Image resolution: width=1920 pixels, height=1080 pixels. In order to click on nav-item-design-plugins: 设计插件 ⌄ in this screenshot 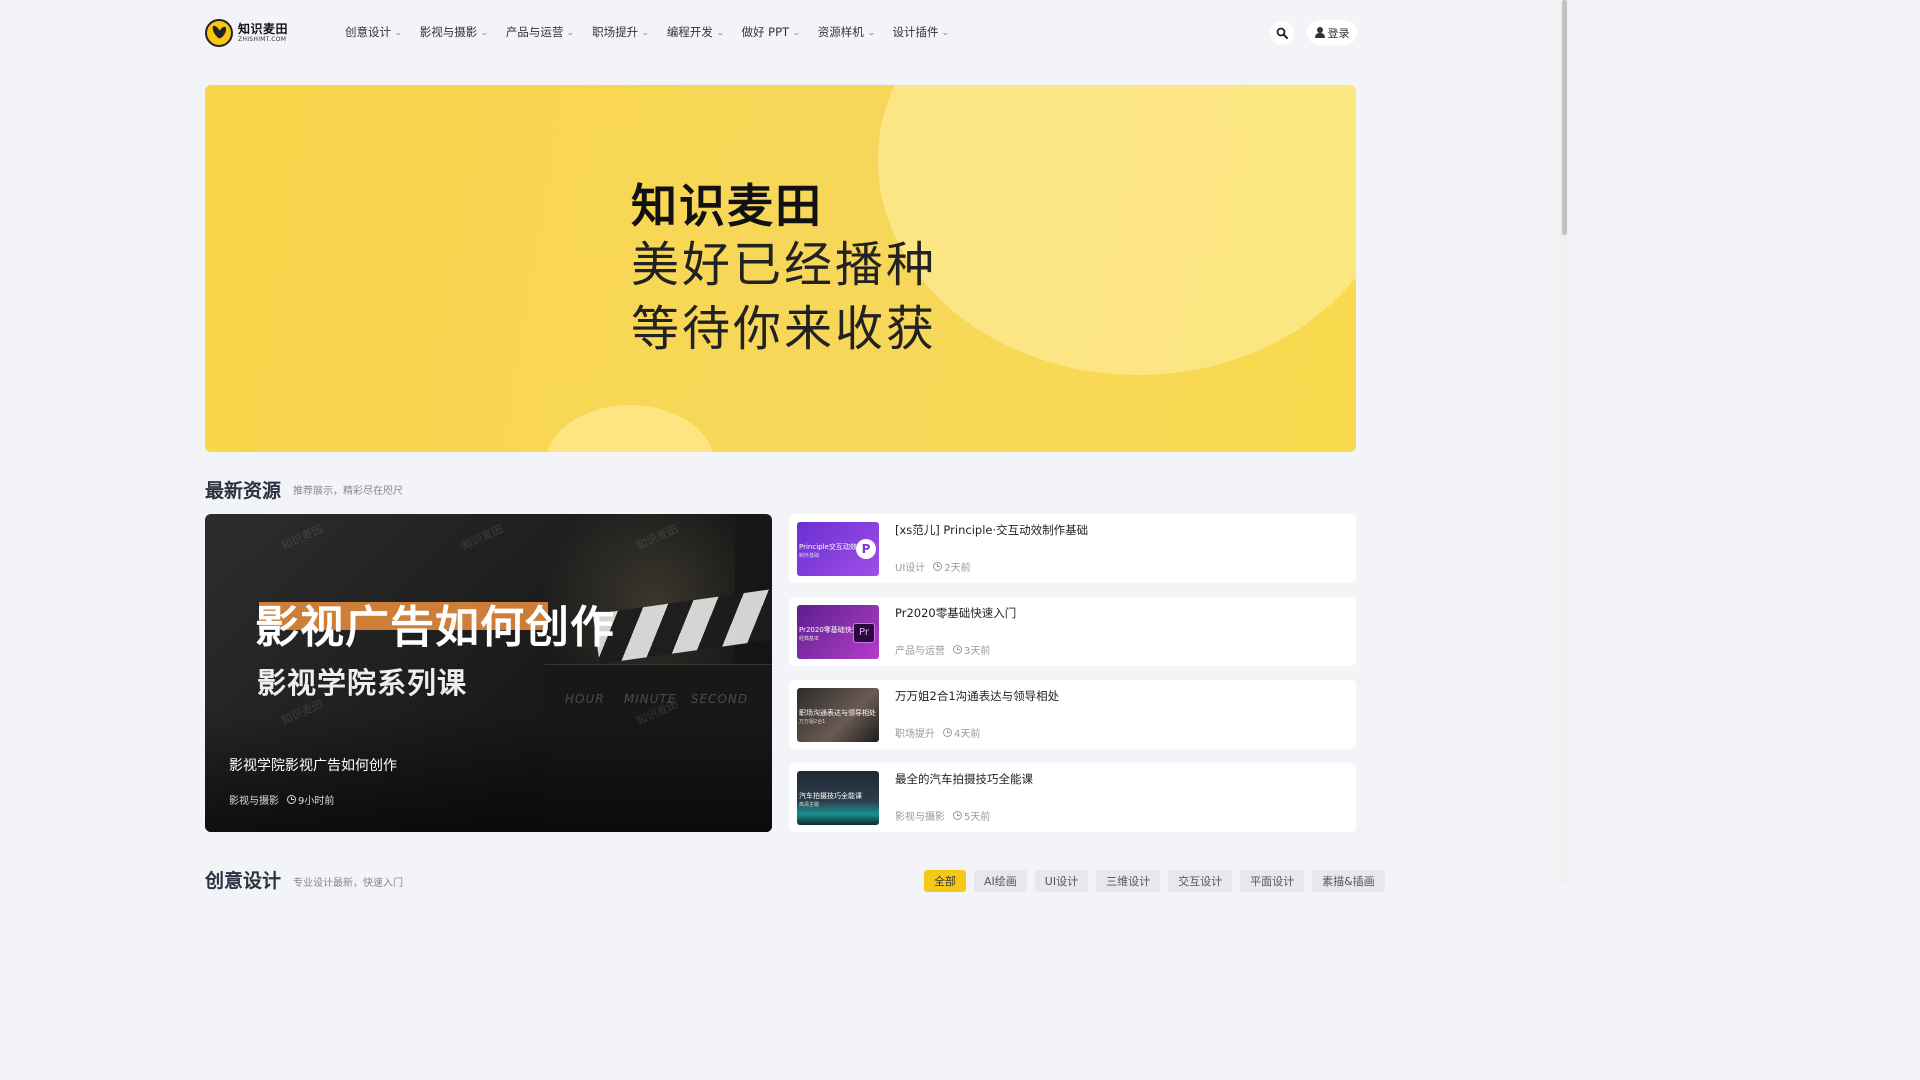, I will do `click(921, 32)`.